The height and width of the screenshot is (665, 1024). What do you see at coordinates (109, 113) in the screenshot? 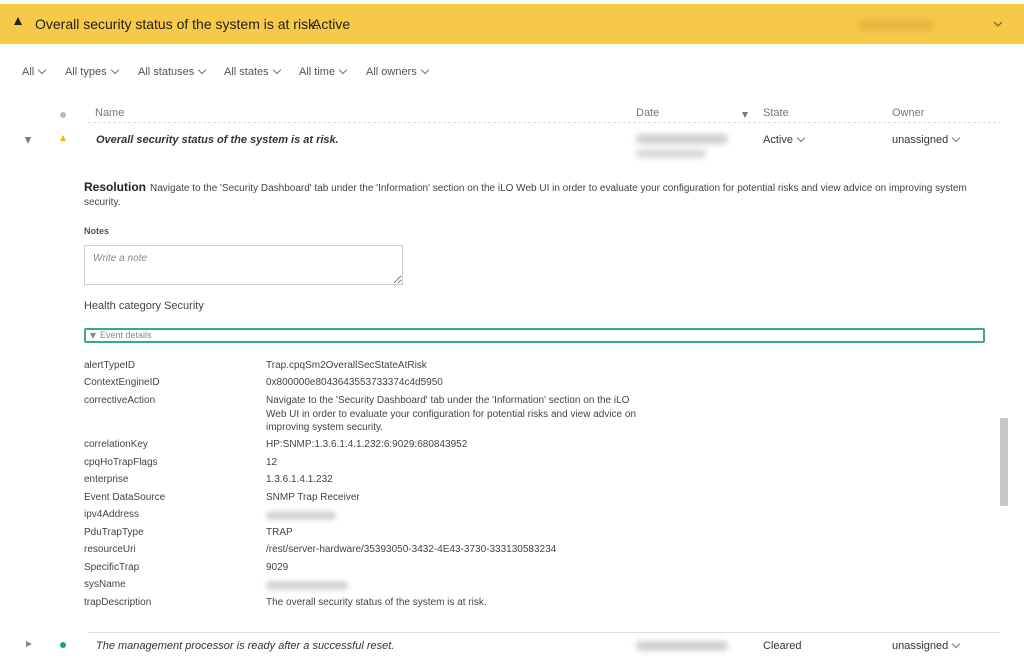
I see `column-name: Name` at bounding box center [109, 113].